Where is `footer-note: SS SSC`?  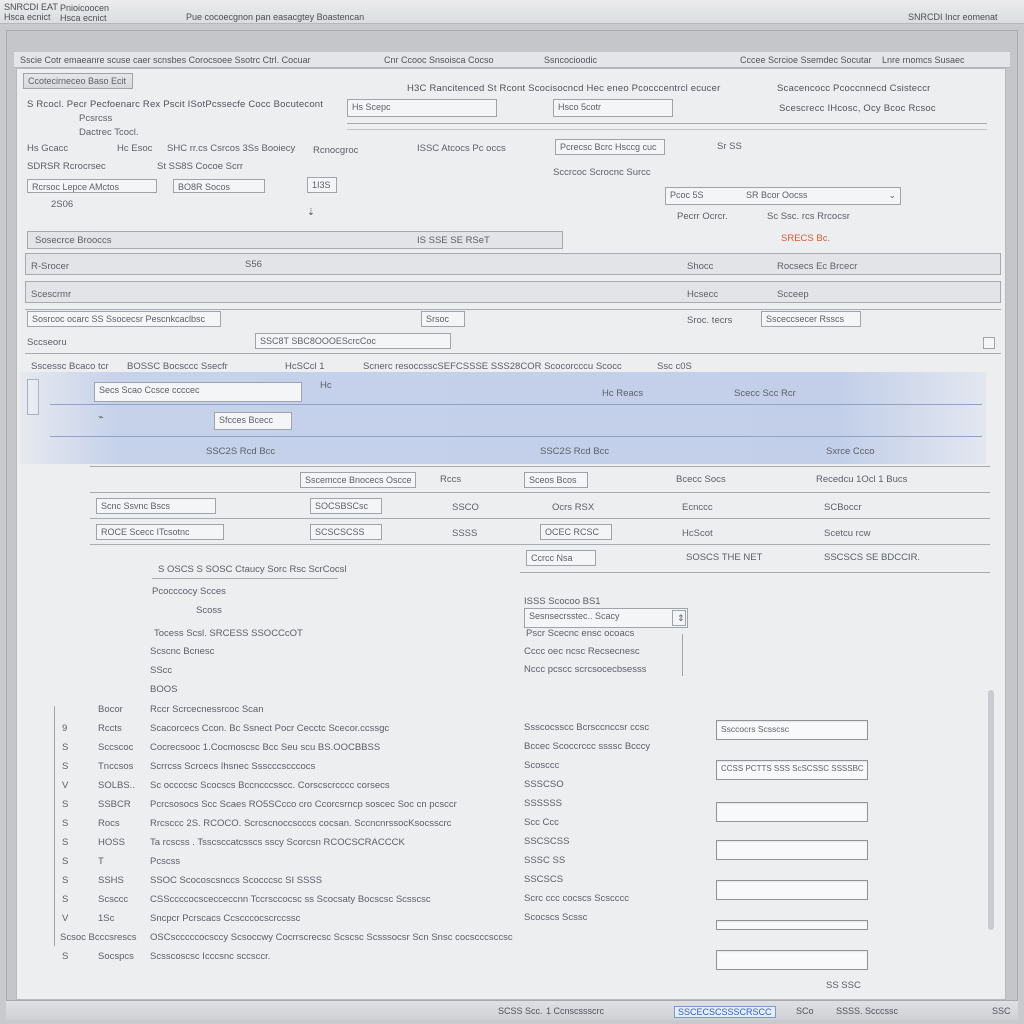 footer-note: SS SSC is located at coordinates (843, 985).